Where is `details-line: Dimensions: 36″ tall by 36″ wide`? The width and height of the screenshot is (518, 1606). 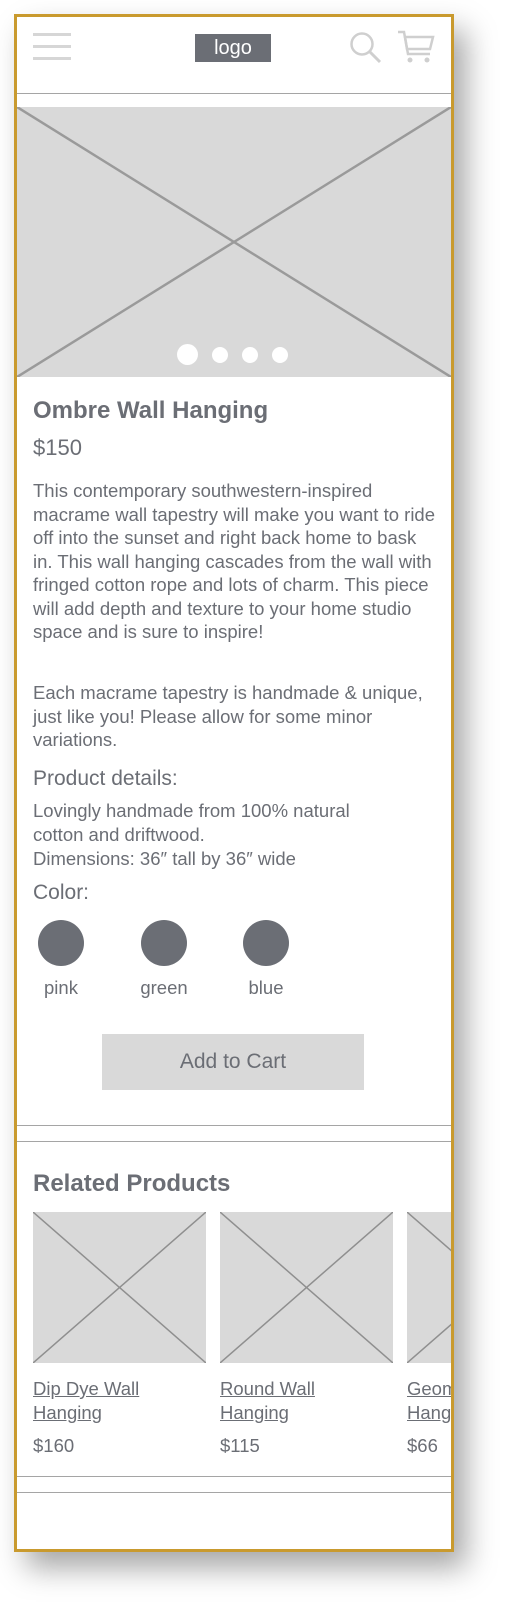 details-line: Dimensions: 36″ tall by 36″ wide is located at coordinates (164, 858).